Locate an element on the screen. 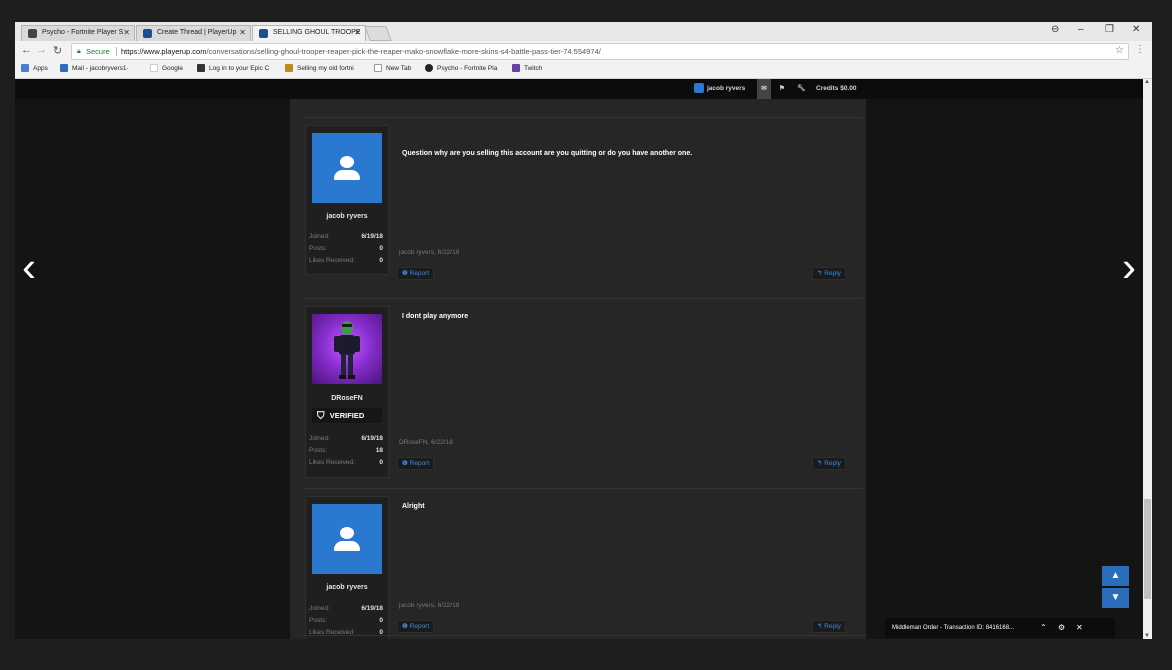  scroll-arrow-down-icon: ▼ is located at coordinates (1147, 636).